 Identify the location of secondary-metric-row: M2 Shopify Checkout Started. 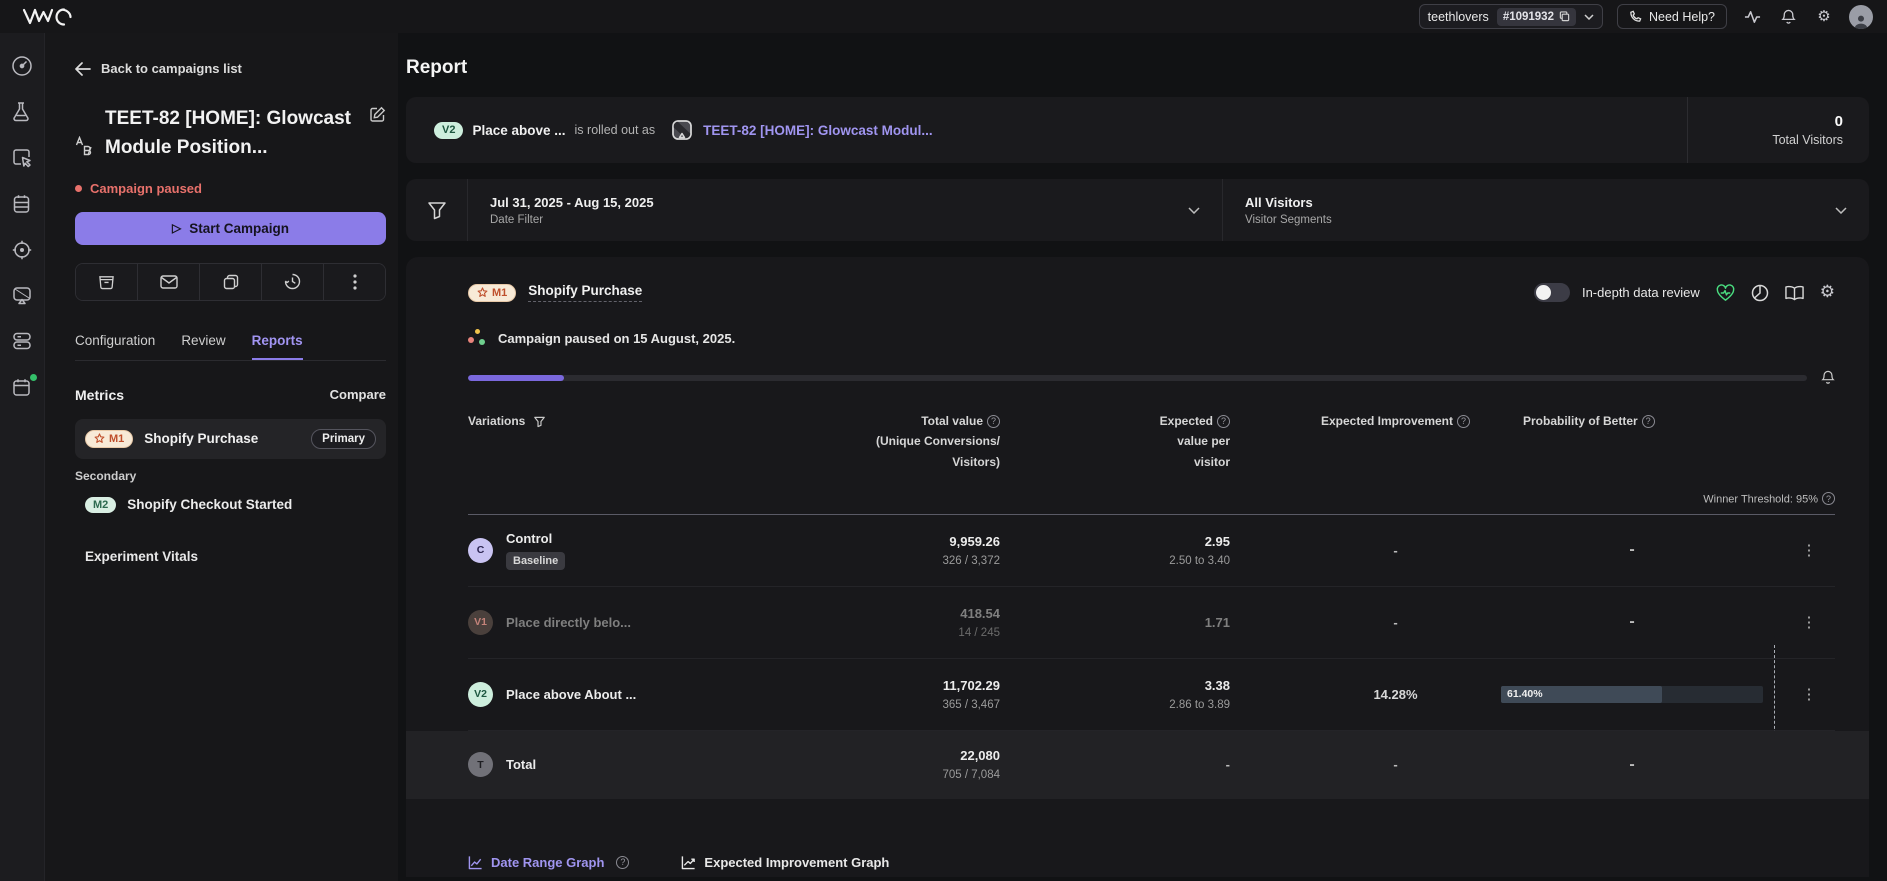
(230, 504).